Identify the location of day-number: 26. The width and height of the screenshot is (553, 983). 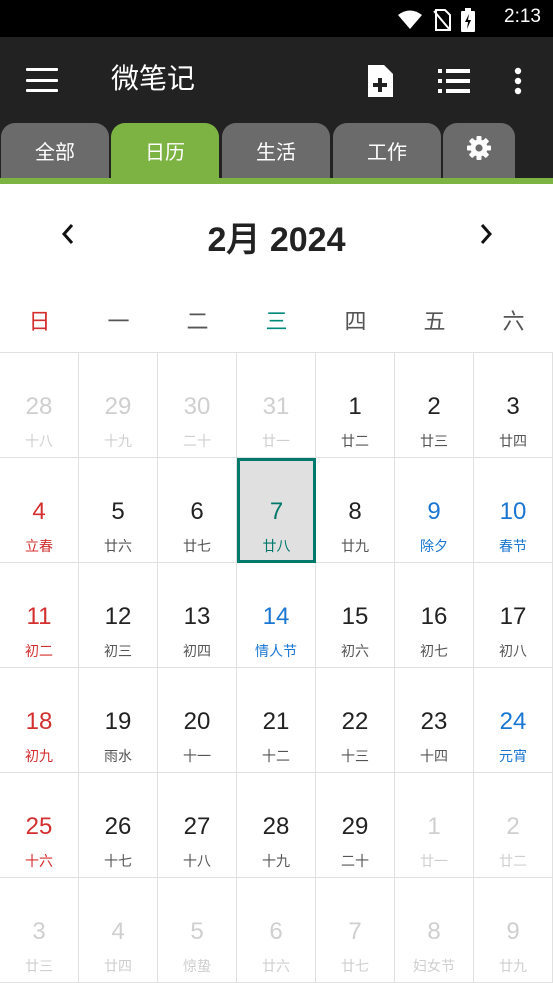
(118, 826).